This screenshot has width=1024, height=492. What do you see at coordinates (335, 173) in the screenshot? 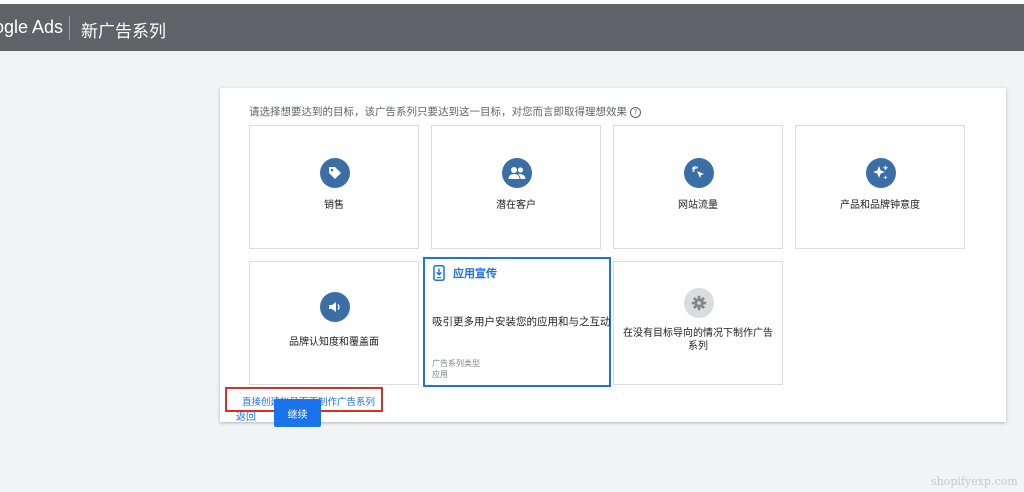
I see `tag-icon` at bounding box center [335, 173].